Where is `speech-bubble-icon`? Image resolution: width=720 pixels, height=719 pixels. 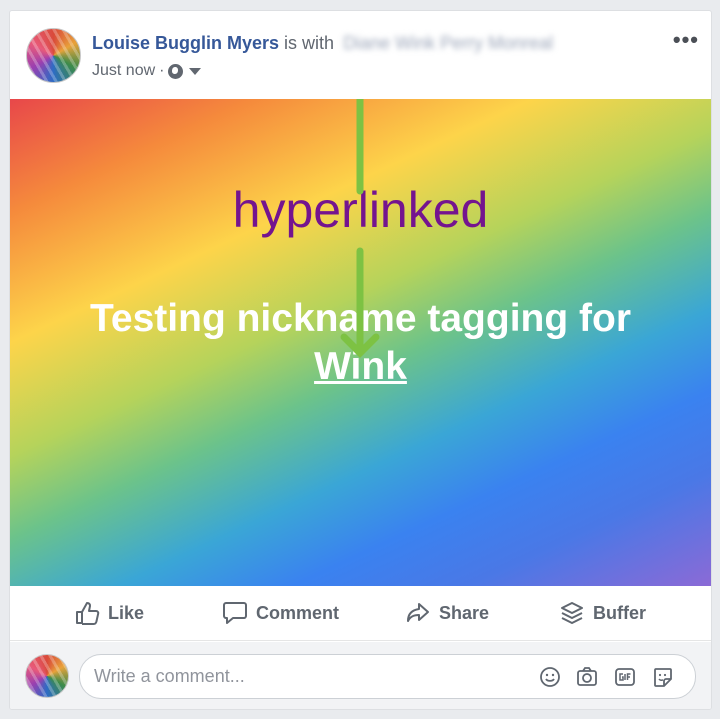 speech-bubble-icon is located at coordinates (235, 613).